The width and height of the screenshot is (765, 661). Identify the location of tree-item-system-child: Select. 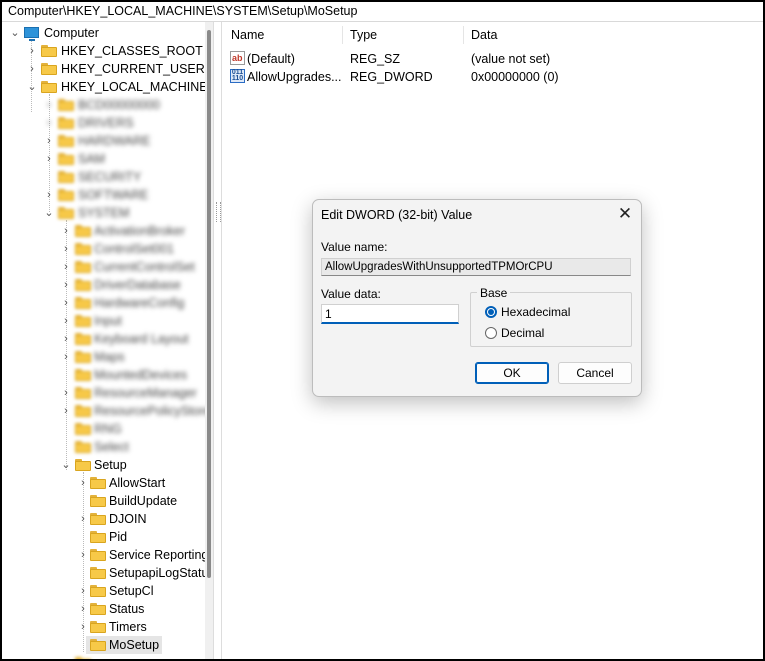
(103, 447).